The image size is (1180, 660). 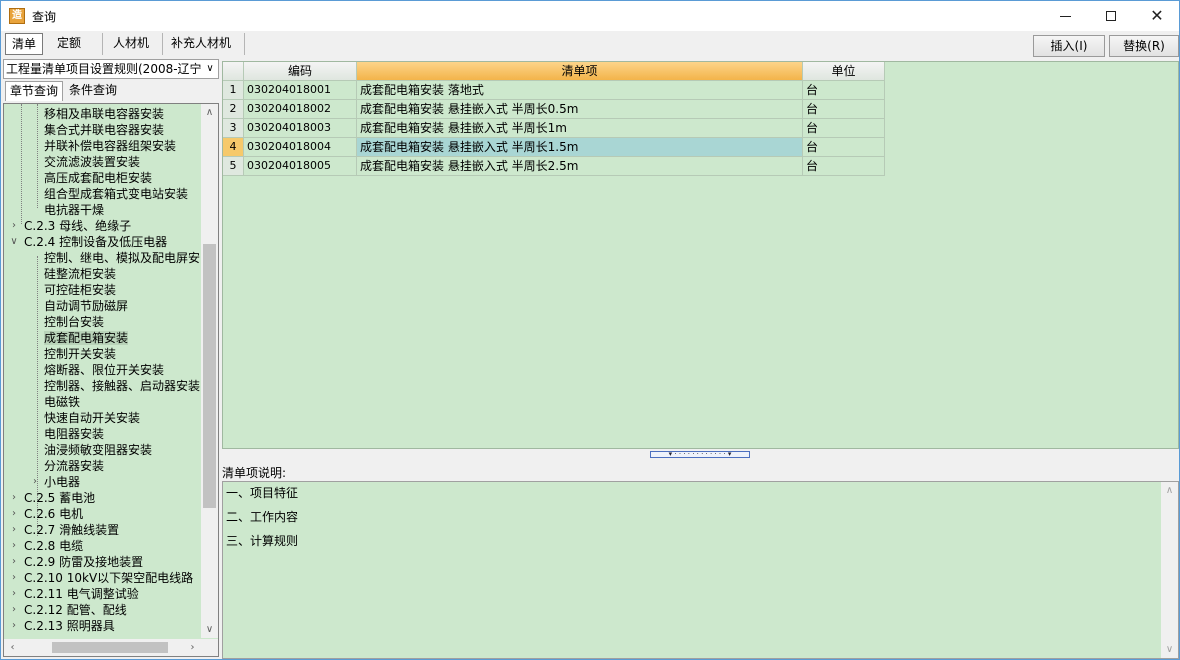 I want to click on cell-item: 成套配电箱安装 悬挂嵌入式 半周长0.5m, so click(x=580, y=109).